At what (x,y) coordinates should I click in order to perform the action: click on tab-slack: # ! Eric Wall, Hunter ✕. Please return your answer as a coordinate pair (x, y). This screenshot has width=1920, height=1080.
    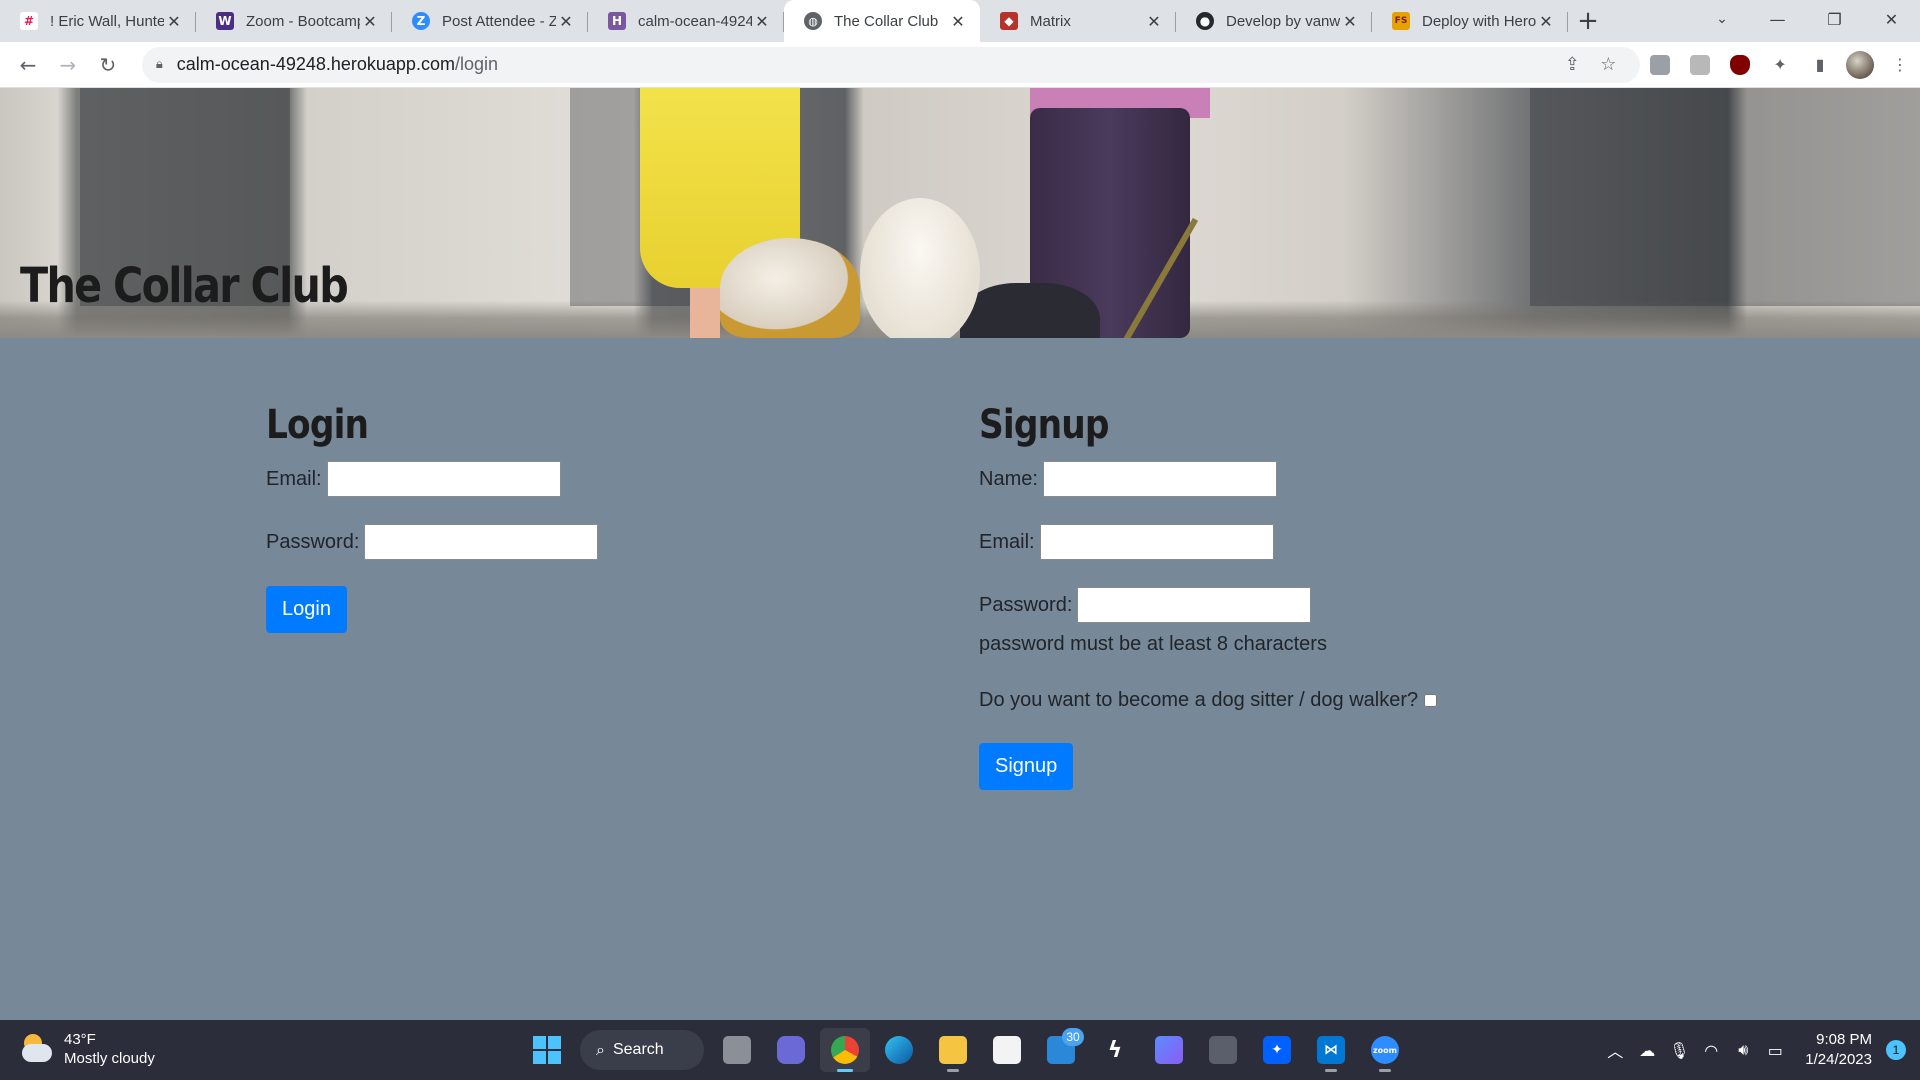
    Looking at the image, I should click on (98, 21).